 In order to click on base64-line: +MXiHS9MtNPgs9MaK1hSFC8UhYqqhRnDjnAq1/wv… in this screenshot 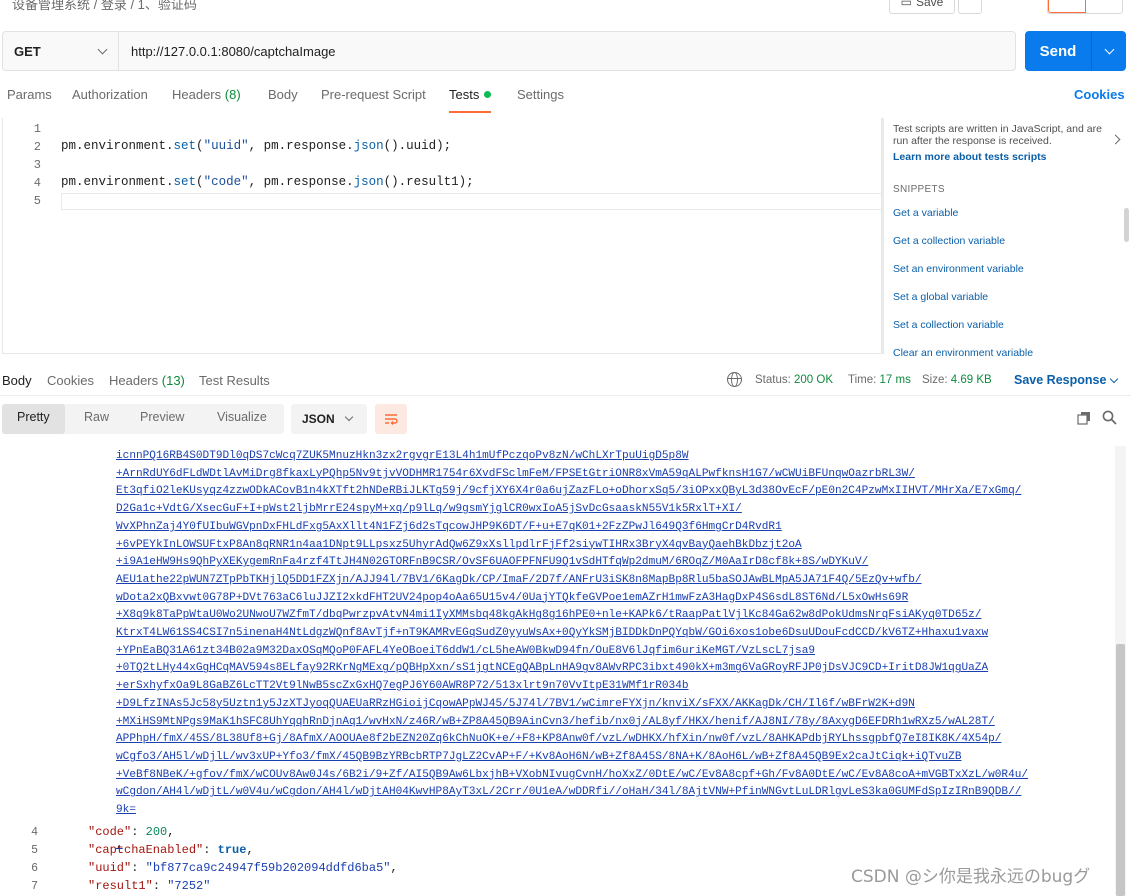, I will do `click(555, 721)`.